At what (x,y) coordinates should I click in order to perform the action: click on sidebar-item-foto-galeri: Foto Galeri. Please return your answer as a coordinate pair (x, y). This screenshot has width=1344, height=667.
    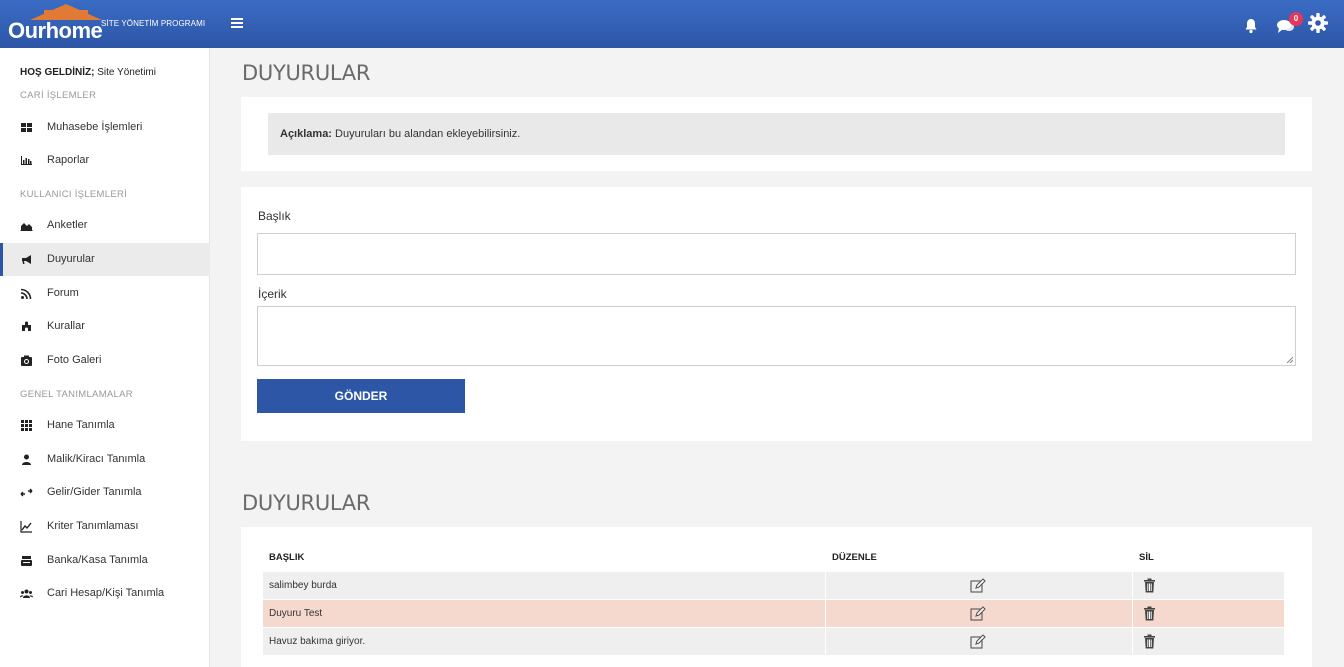
    Looking at the image, I should click on (105, 360).